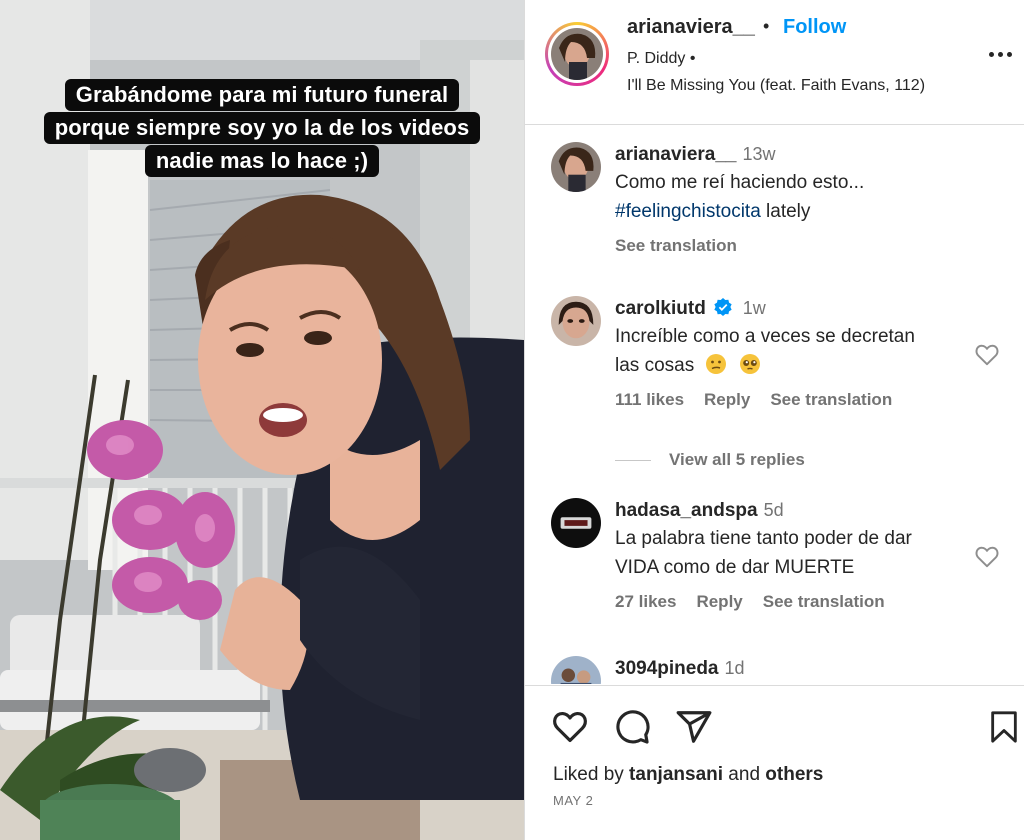  What do you see at coordinates (686, 510) in the screenshot?
I see `comment-username: hadasa_andspa` at bounding box center [686, 510].